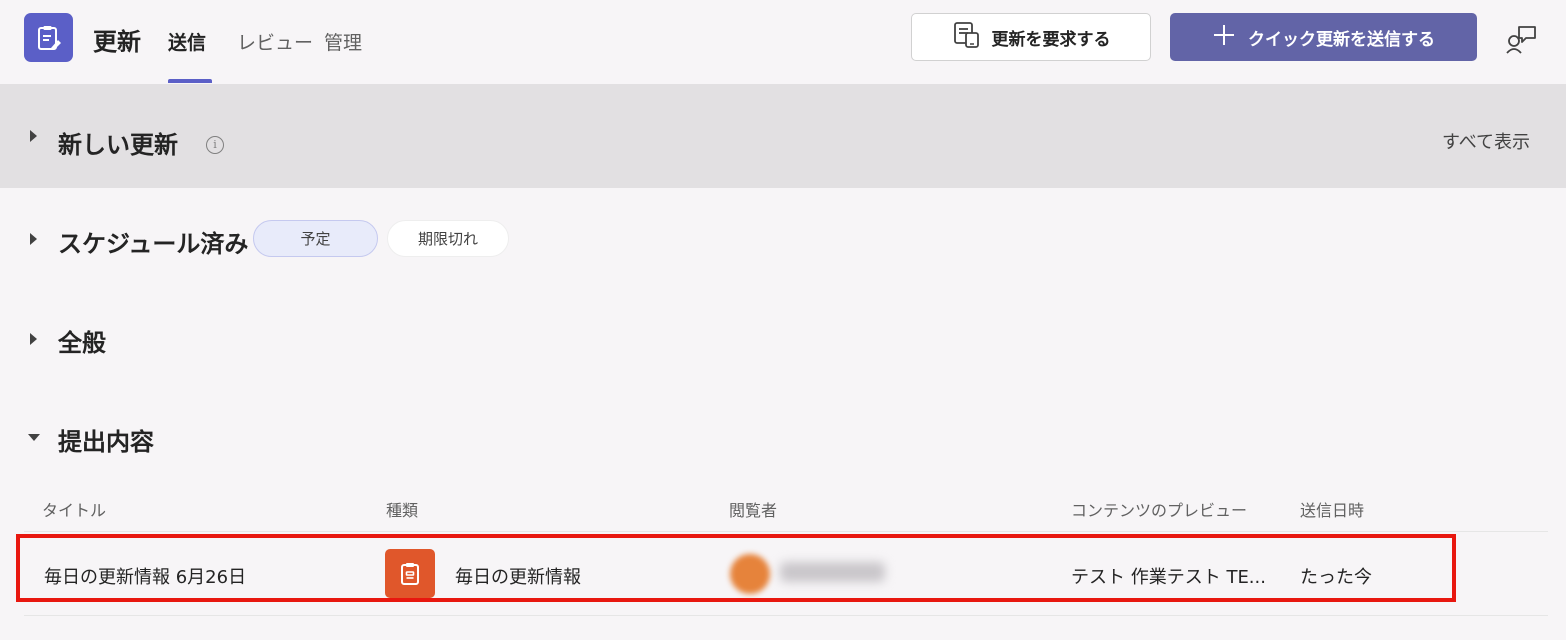  I want to click on request-form-icon, so click(967, 37).